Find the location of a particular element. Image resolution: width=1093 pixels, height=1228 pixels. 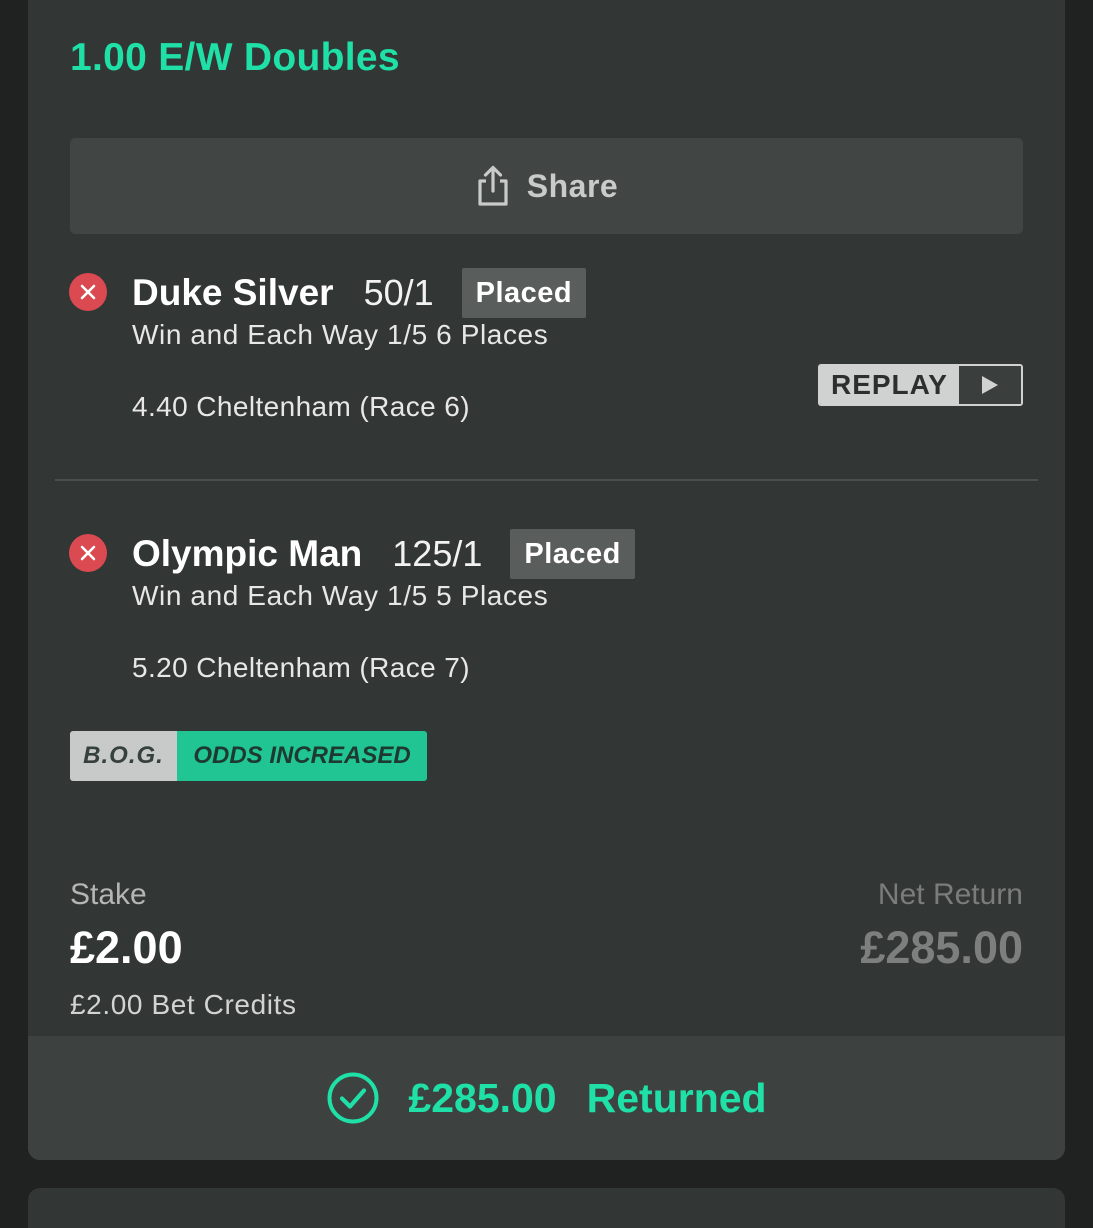

odds-increased-label: ODDS INCREASED is located at coordinates (302, 756).